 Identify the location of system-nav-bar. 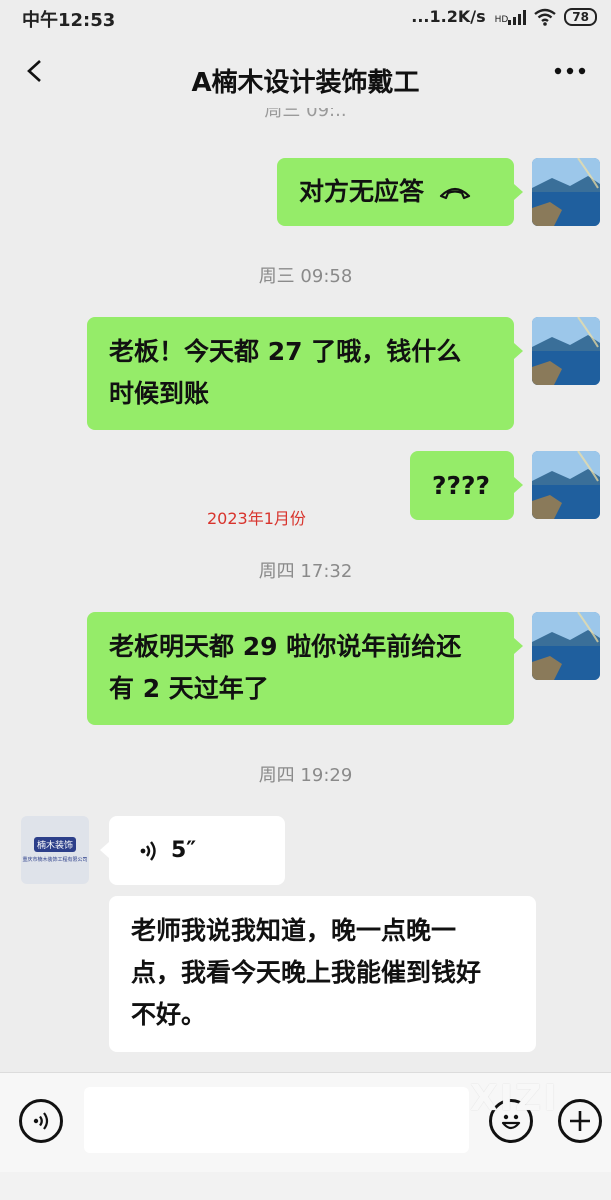
(305, 1186).